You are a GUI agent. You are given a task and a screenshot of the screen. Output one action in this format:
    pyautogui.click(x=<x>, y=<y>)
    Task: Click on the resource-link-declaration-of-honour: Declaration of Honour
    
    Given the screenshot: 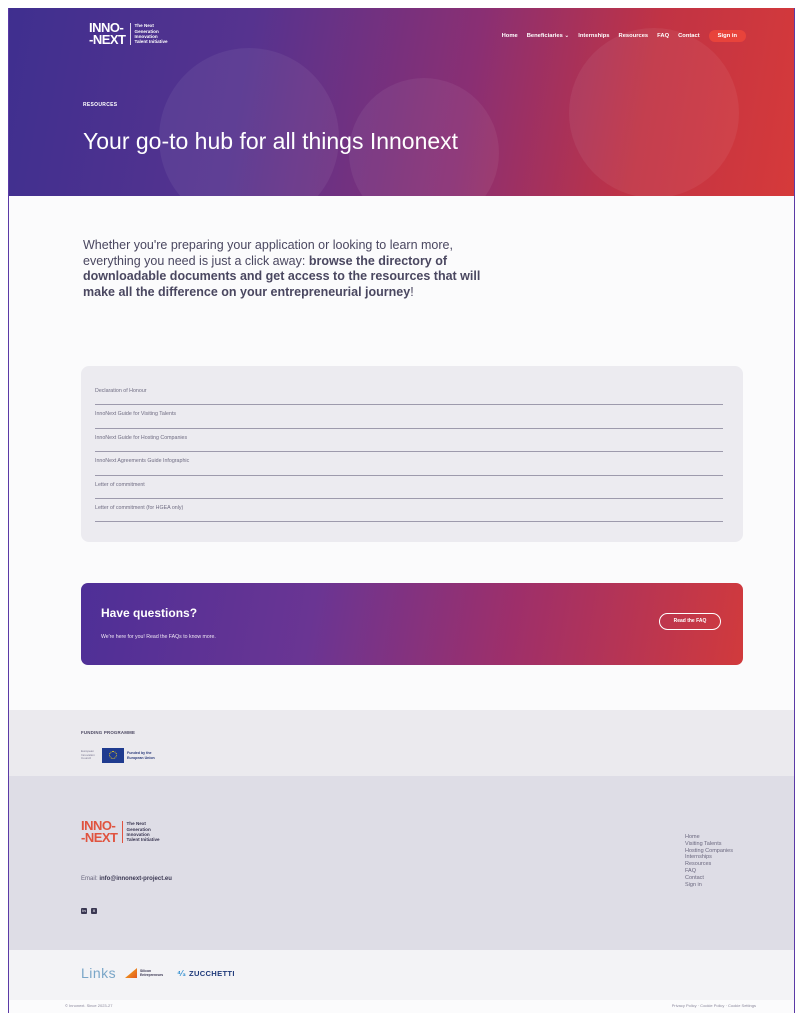 What is the action you would take?
    pyautogui.click(x=409, y=394)
    